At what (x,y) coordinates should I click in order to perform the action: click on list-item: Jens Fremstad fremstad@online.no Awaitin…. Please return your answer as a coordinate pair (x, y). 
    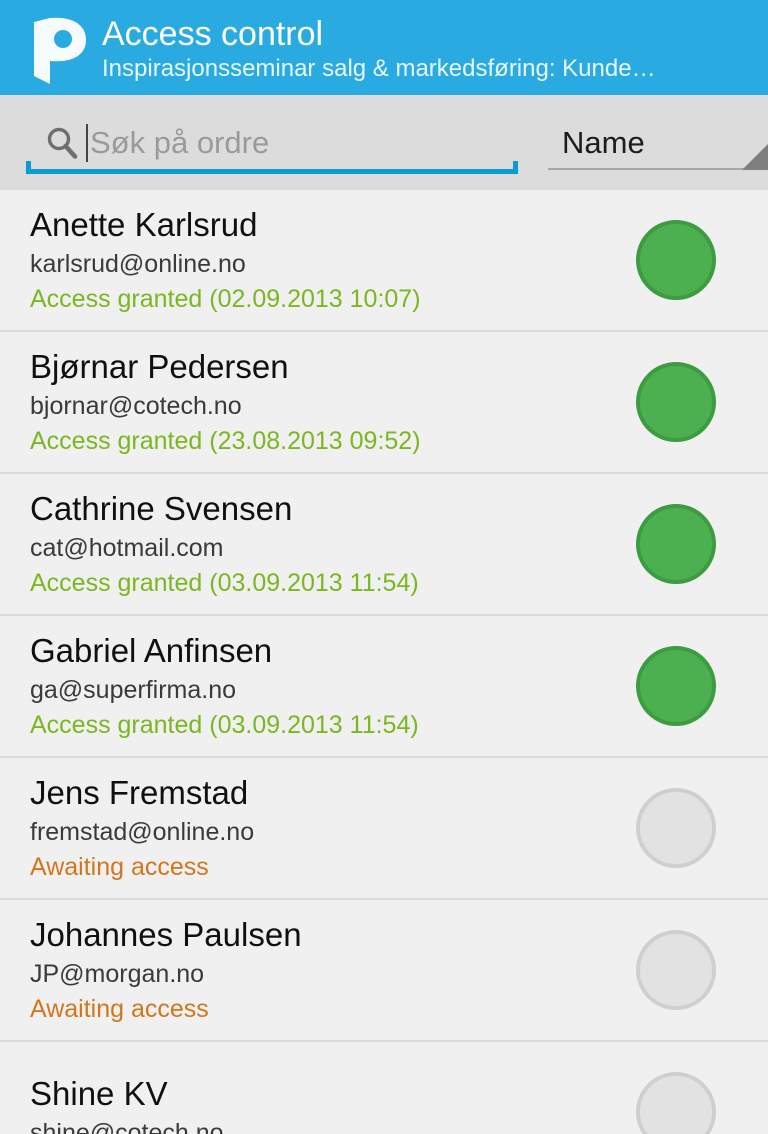
    Looking at the image, I should click on (384, 829).